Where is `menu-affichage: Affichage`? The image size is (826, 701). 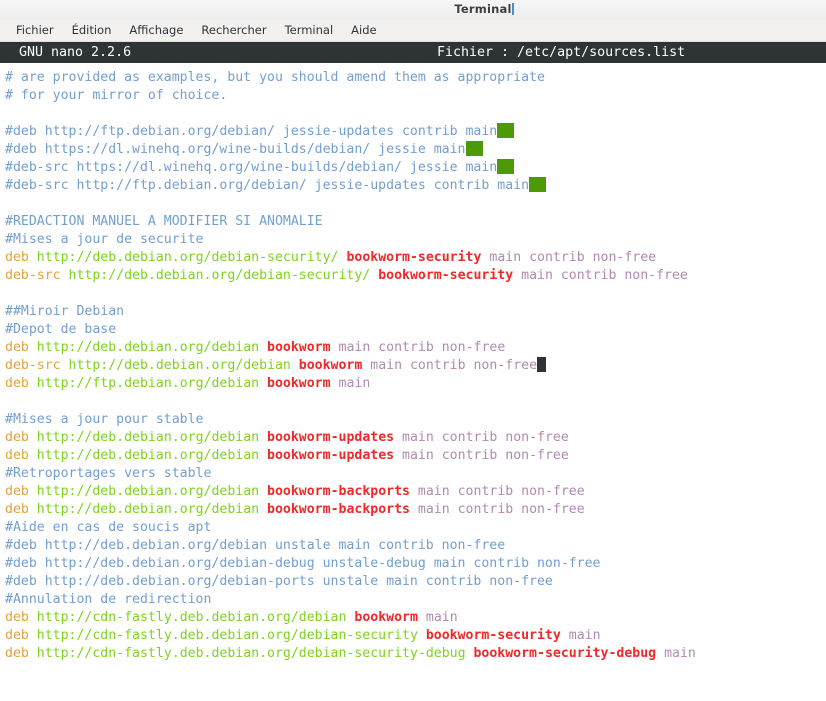
menu-affichage: Affichage is located at coordinates (156, 31).